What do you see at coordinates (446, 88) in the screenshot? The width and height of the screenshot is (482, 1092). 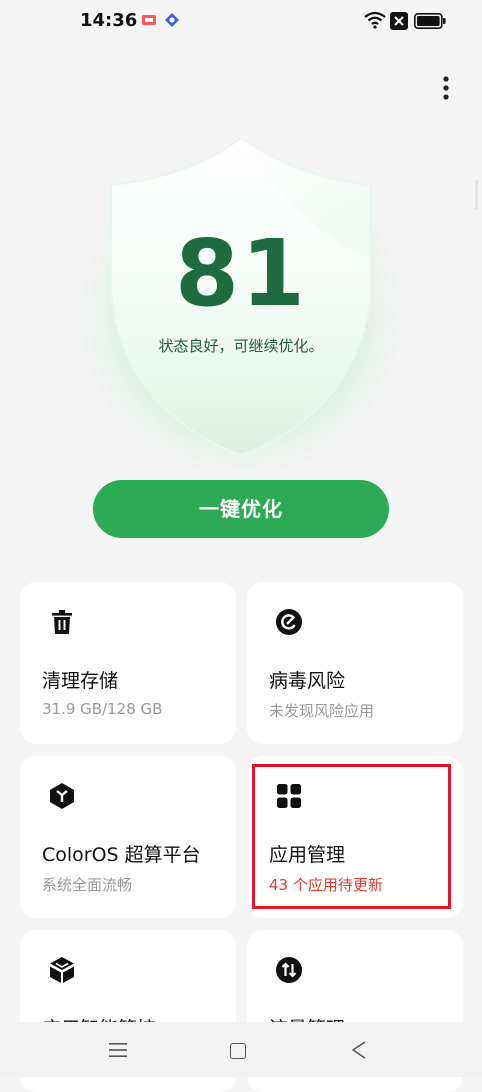 I see `more-vertical-icon` at bounding box center [446, 88].